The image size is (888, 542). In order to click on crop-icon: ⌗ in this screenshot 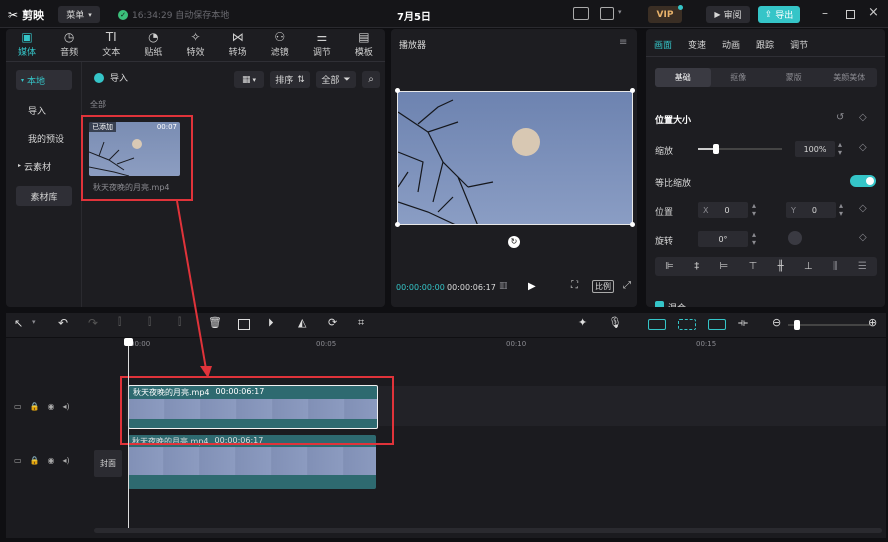, I will do `click(361, 323)`.